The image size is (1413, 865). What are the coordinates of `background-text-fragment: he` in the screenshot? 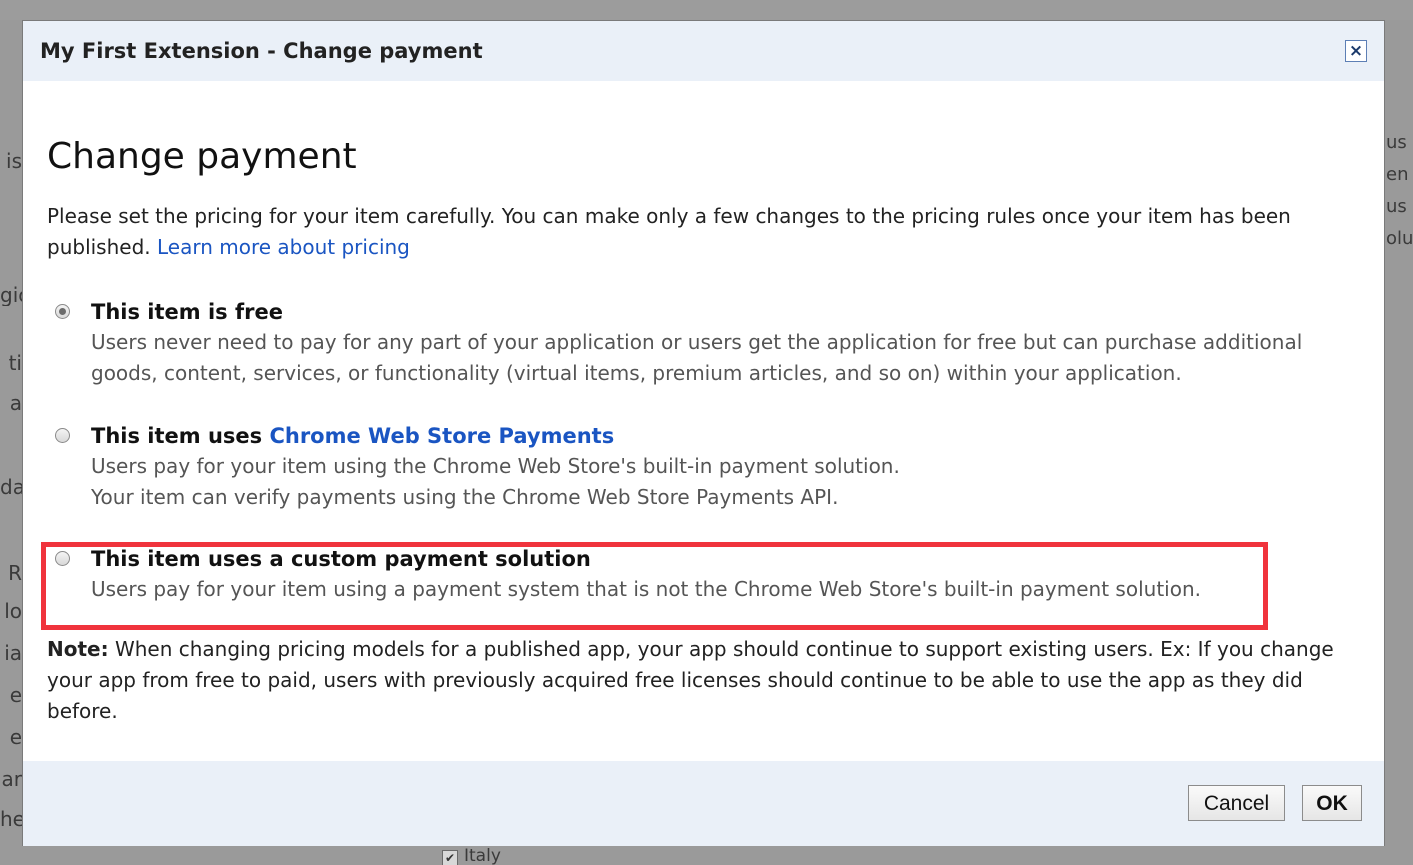 It's located at (11, 819).